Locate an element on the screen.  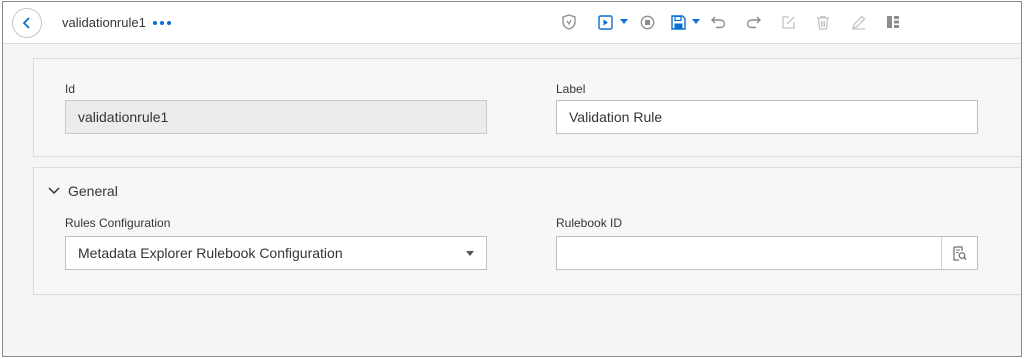
layout-button is located at coordinates (893, 22).